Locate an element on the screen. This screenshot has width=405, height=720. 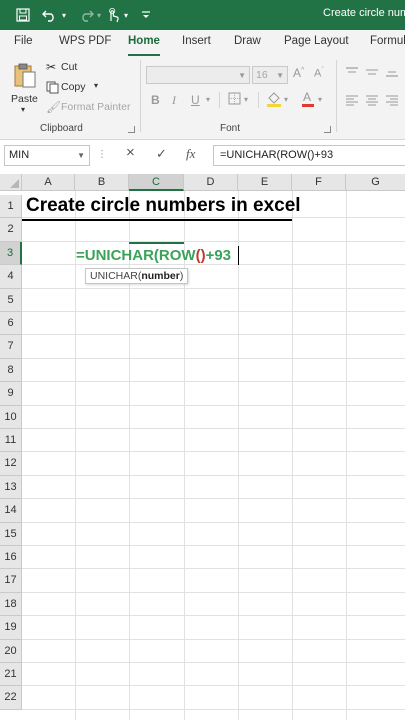
row-header: 9 is located at coordinates (11, 394).